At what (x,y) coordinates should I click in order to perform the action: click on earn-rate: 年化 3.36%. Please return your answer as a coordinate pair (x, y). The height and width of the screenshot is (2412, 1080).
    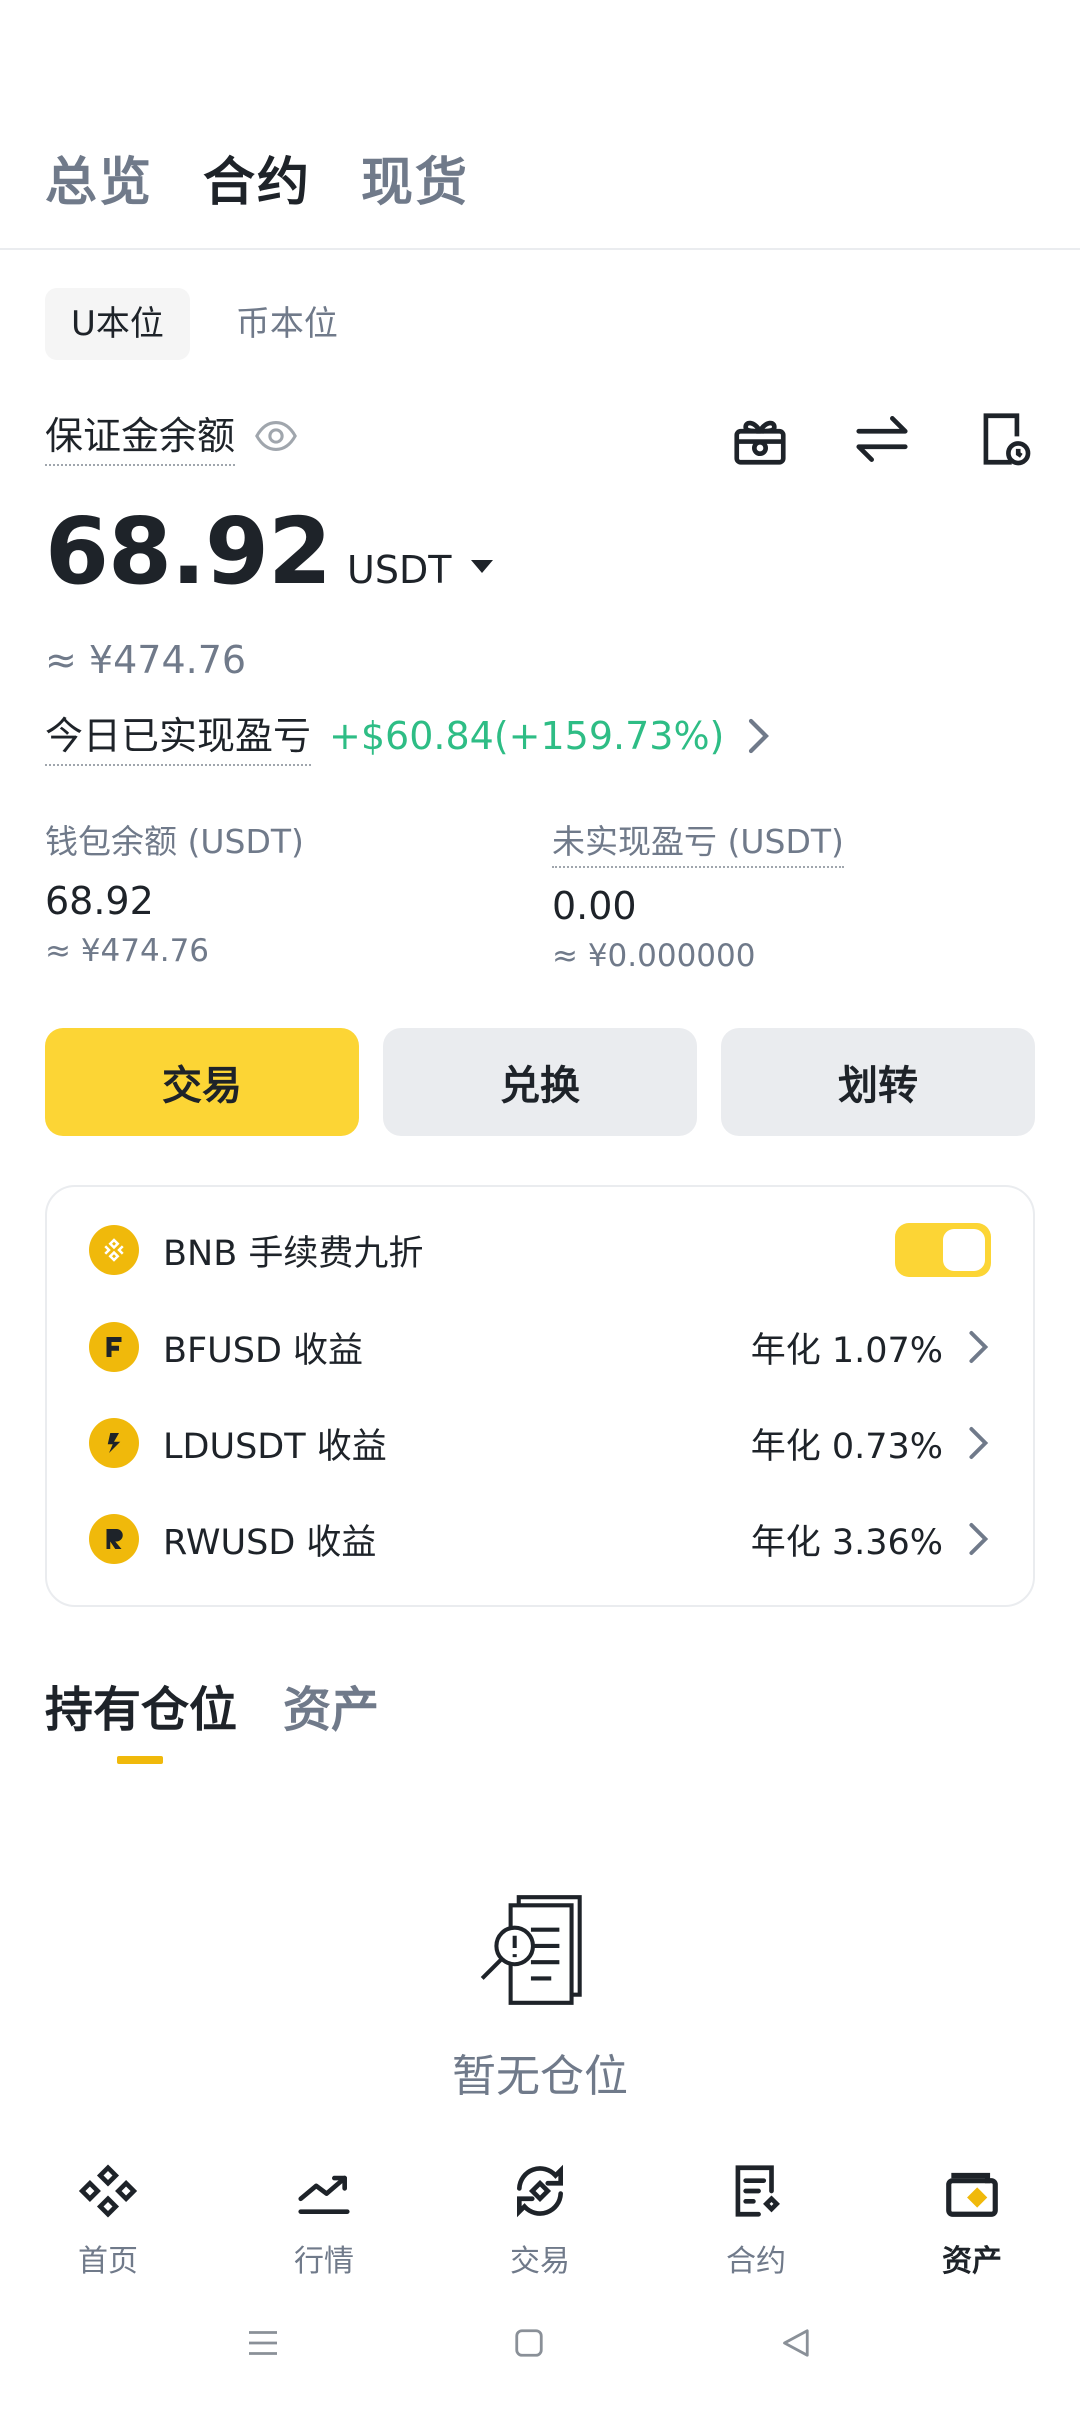
    Looking at the image, I should click on (846, 1542).